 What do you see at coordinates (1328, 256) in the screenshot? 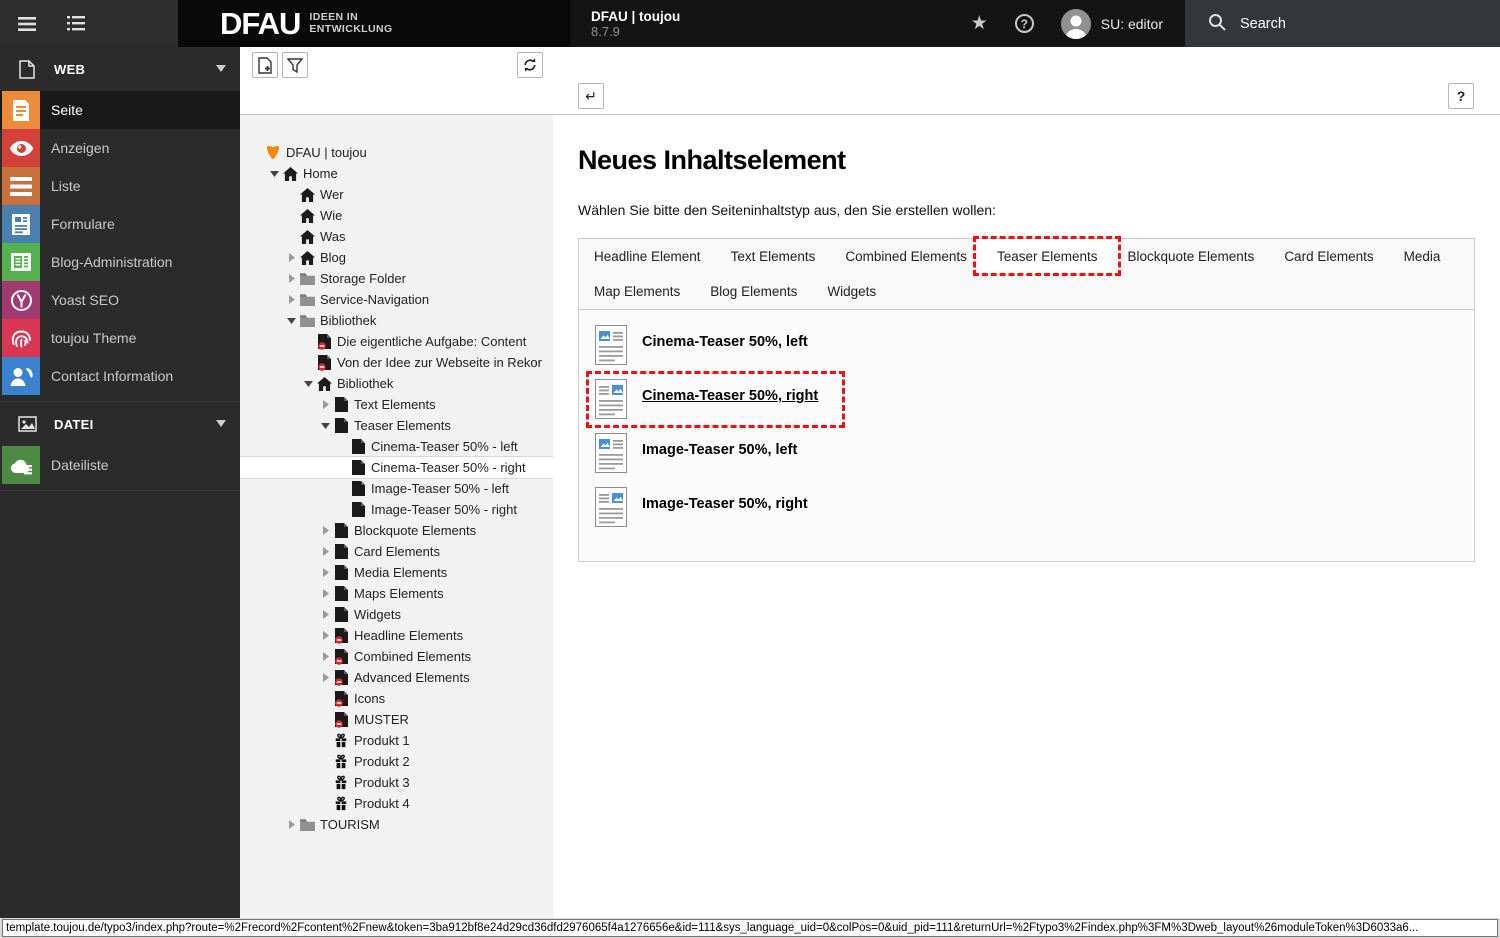
I see `tab-card-elements: Card Elements` at bounding box center [1328, 256].